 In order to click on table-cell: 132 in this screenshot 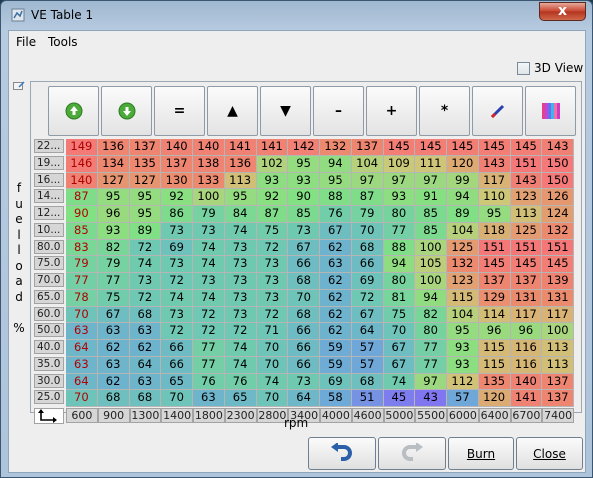, I will do `click(558, 231)`.